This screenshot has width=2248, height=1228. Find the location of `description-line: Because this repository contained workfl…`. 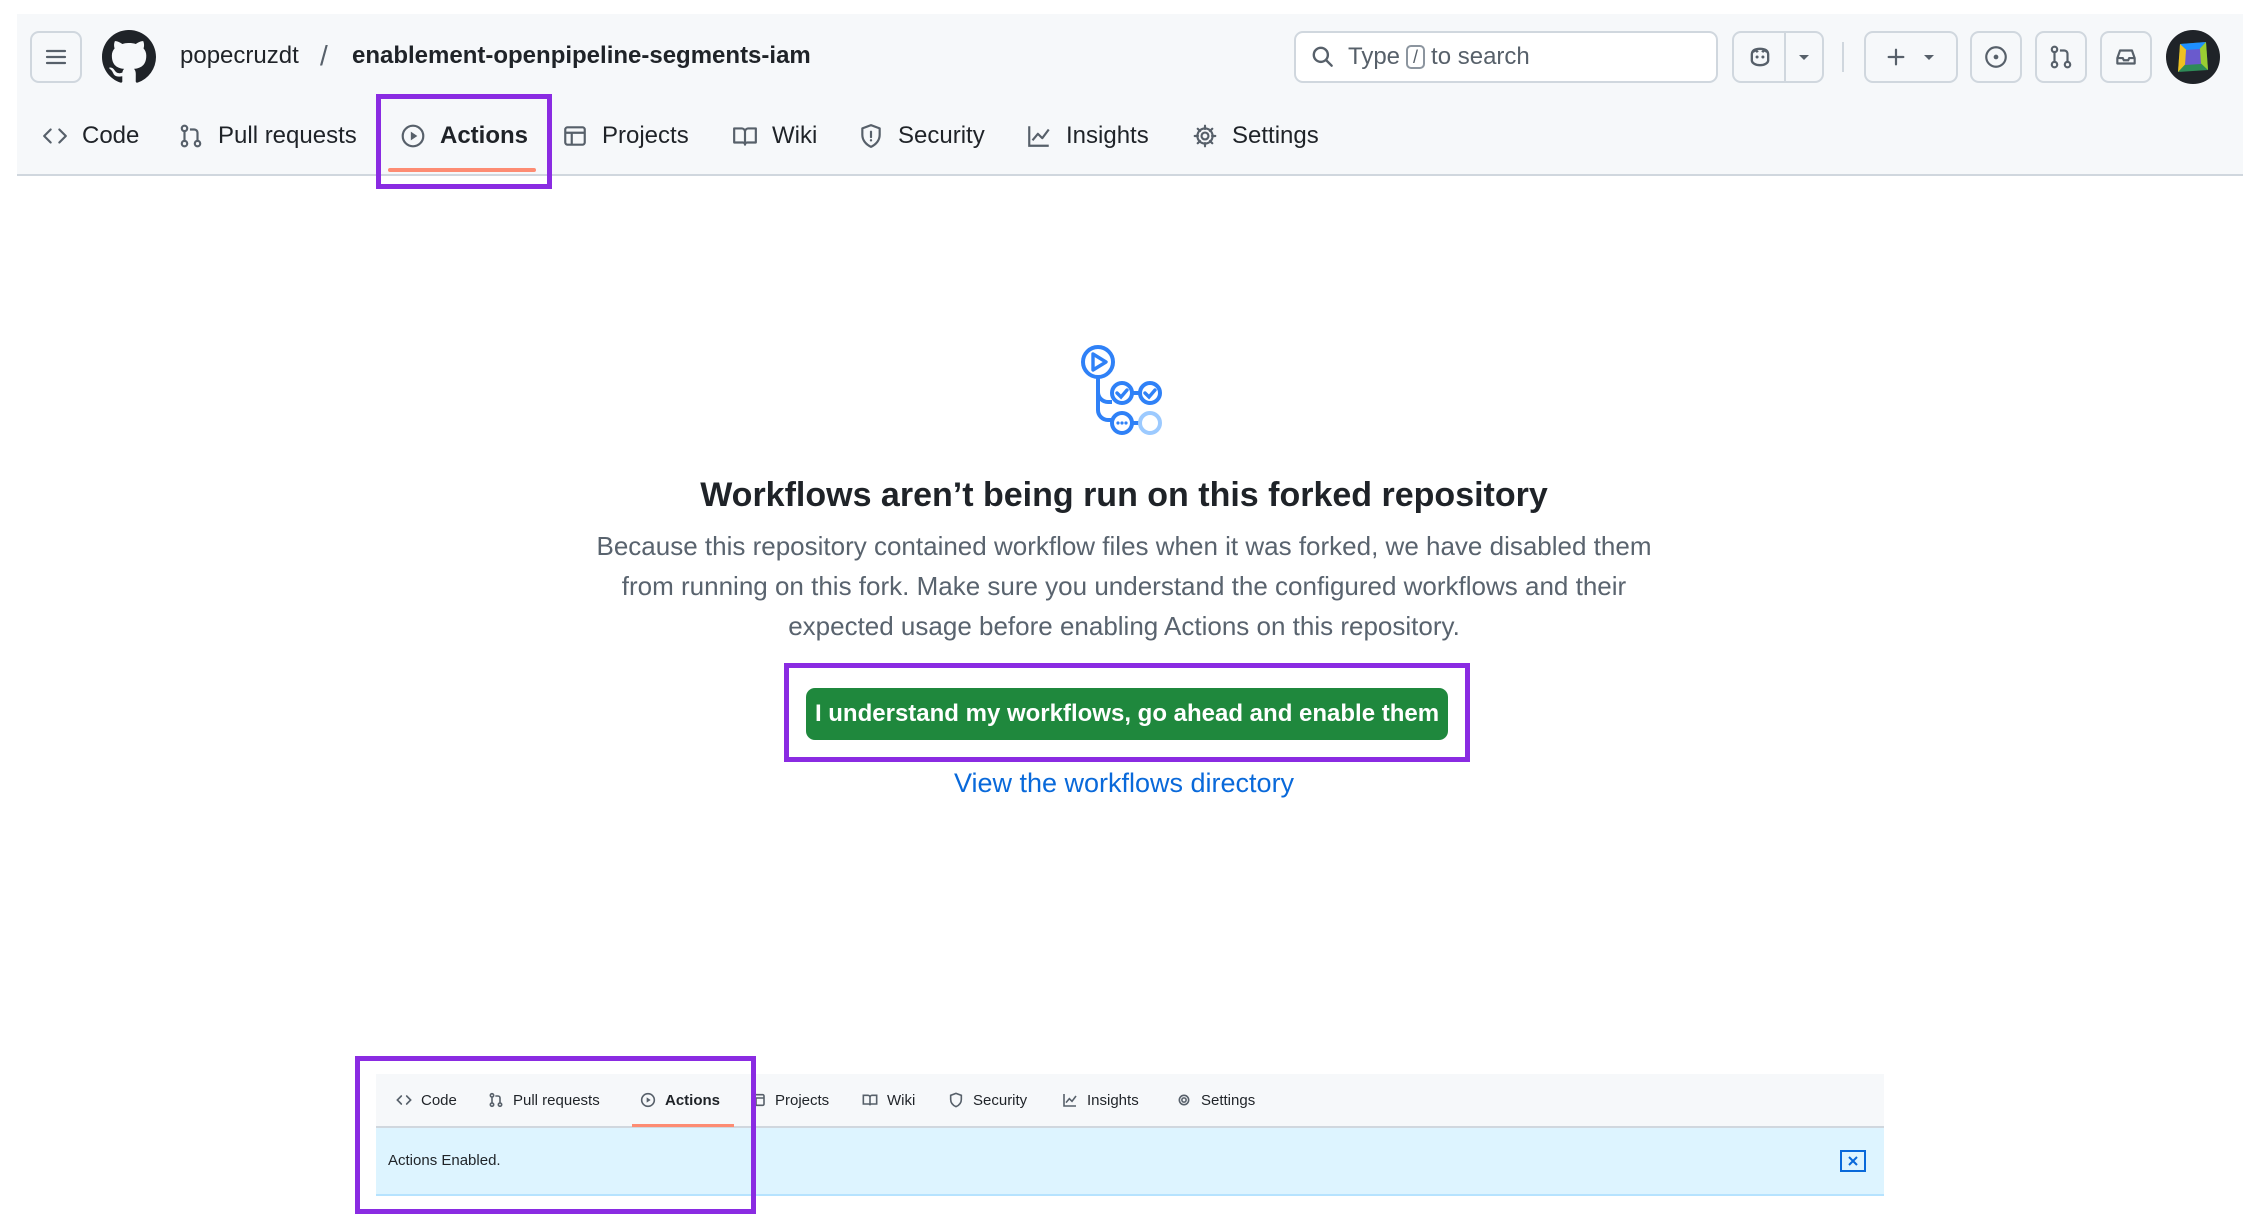

description-line: Because this repository contained workfl… is located at coordinates (1124, 546).